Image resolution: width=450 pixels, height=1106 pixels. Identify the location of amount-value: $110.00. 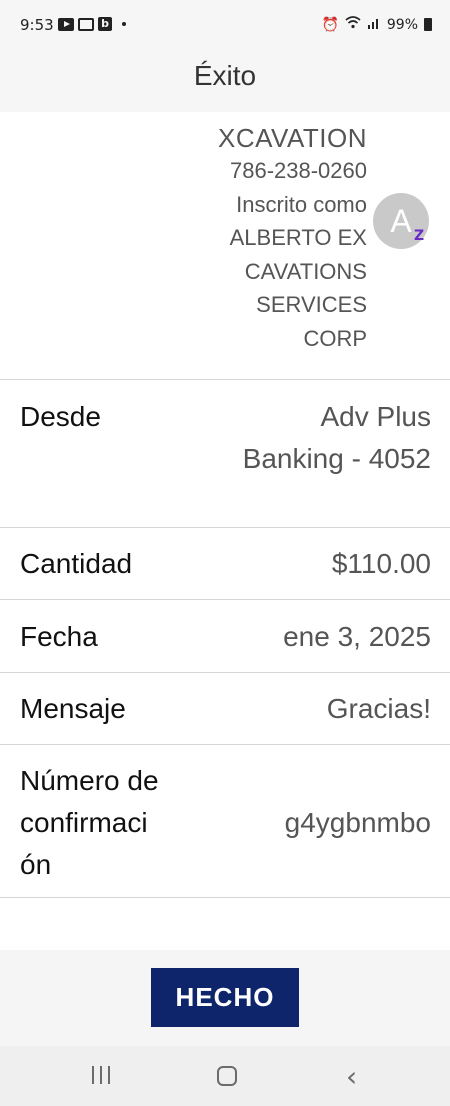
(381, 563).